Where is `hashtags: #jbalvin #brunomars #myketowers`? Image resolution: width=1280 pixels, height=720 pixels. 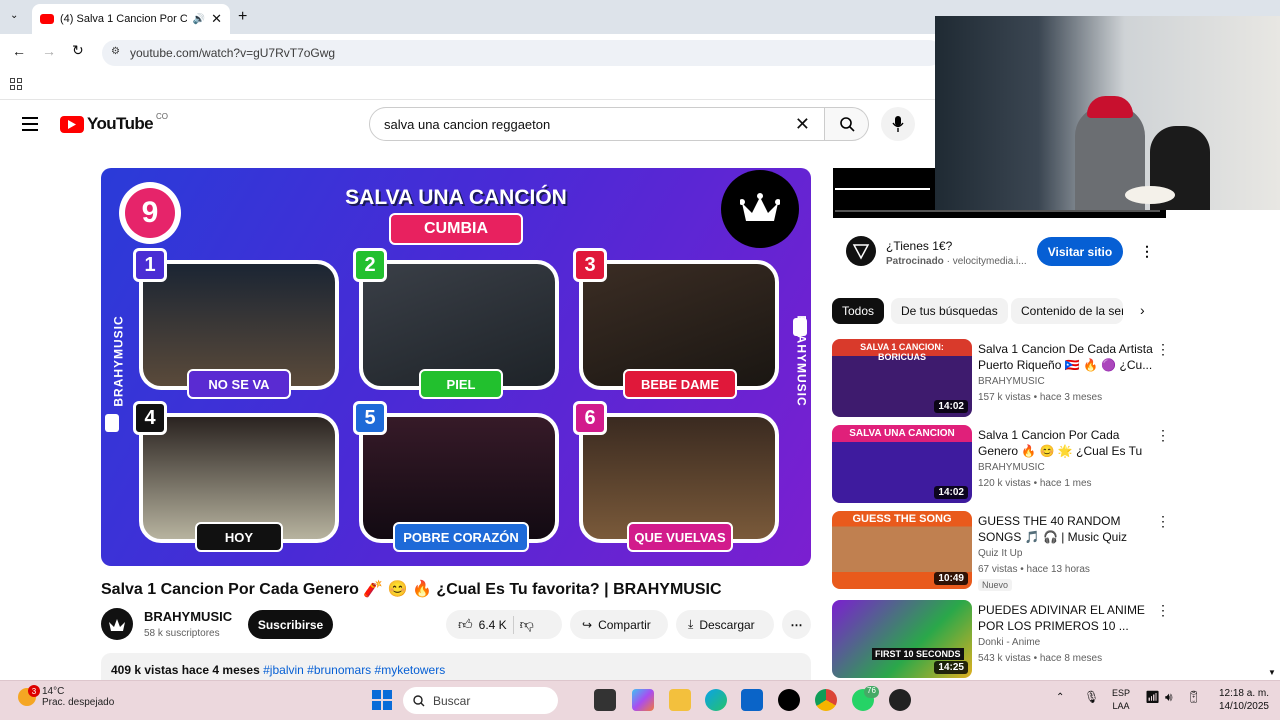 hashtags: #jbalvin #brunomars #myketowers is located at coordinates (354, 670).